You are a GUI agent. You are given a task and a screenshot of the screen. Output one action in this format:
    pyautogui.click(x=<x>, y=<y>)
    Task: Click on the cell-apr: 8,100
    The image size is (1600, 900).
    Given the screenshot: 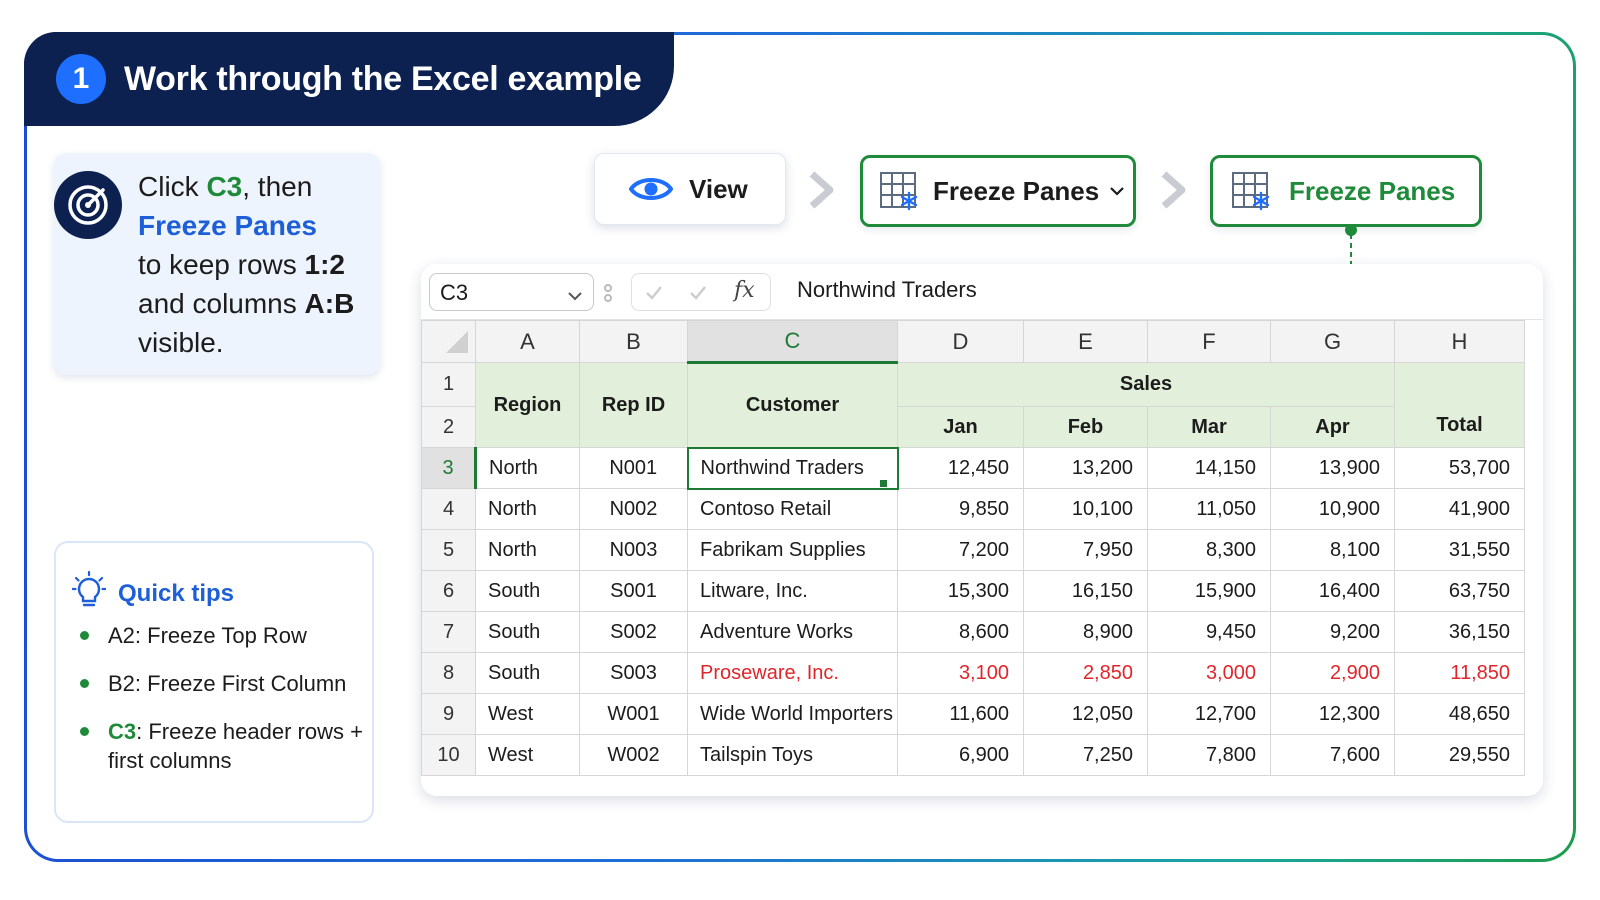 What is the action you would take?
    pyautogui.click(x=1332, y=550)
    